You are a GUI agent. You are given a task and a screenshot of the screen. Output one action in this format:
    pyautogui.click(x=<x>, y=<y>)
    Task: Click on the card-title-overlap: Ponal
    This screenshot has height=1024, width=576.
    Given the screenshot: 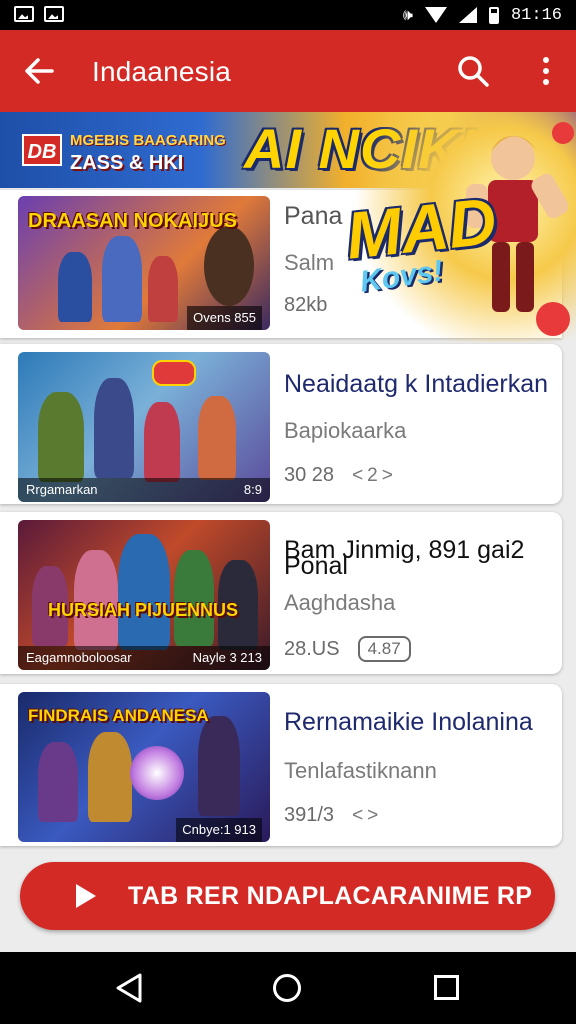 What is the action you would take?
    pyautogui.click(x=316, y=566)
    